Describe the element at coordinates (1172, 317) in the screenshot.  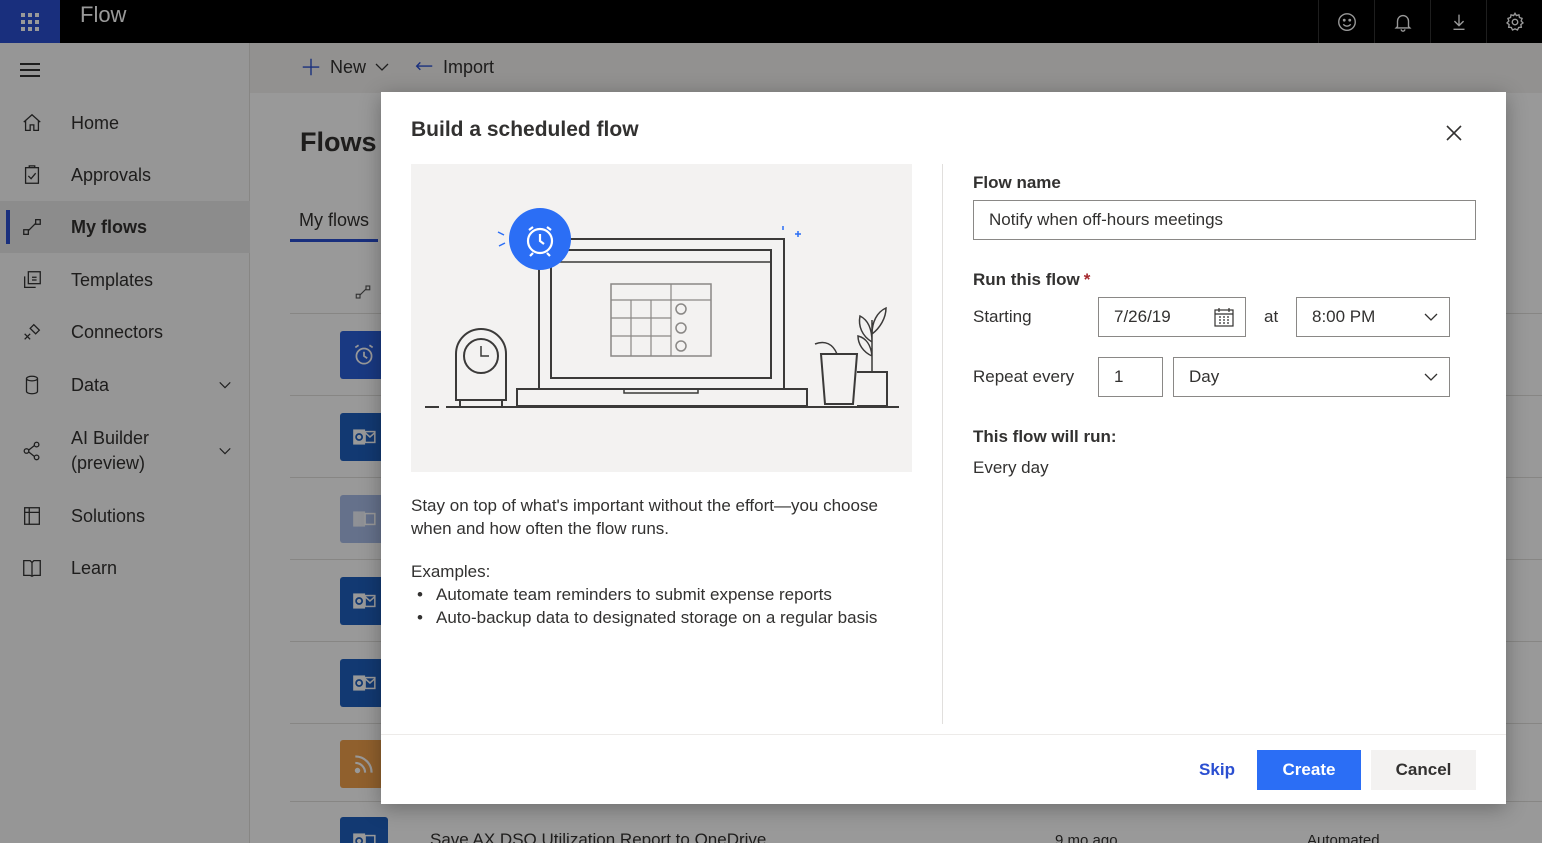
I see `start-date-picker: 7/26/19` at that location.